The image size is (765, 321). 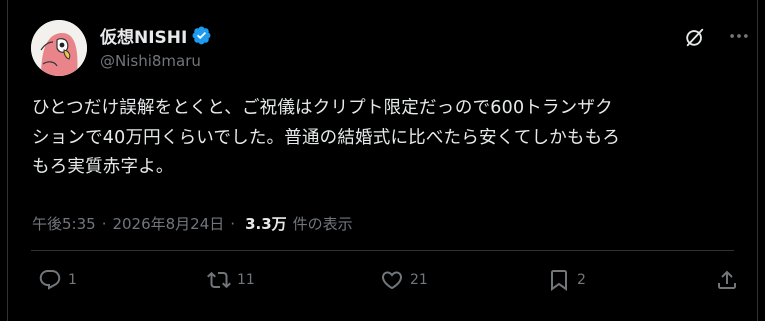 I want to click on reply-icon, so click(x=50, y=280).